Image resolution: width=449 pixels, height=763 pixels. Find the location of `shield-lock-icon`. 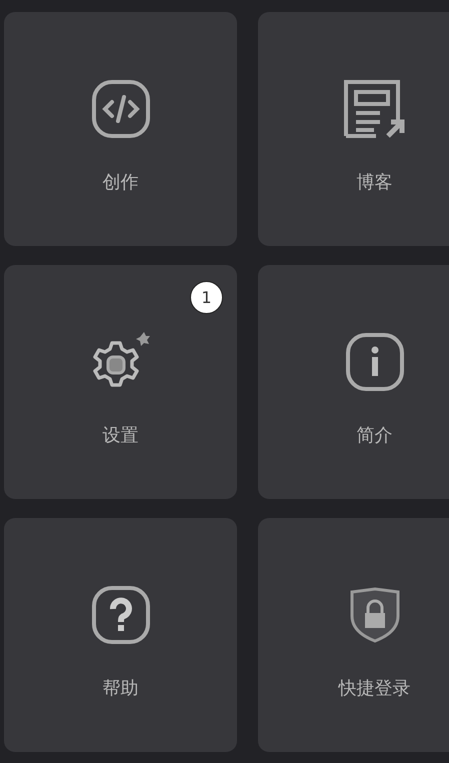

shield-lock-icon is located at coordinates (374, 615).